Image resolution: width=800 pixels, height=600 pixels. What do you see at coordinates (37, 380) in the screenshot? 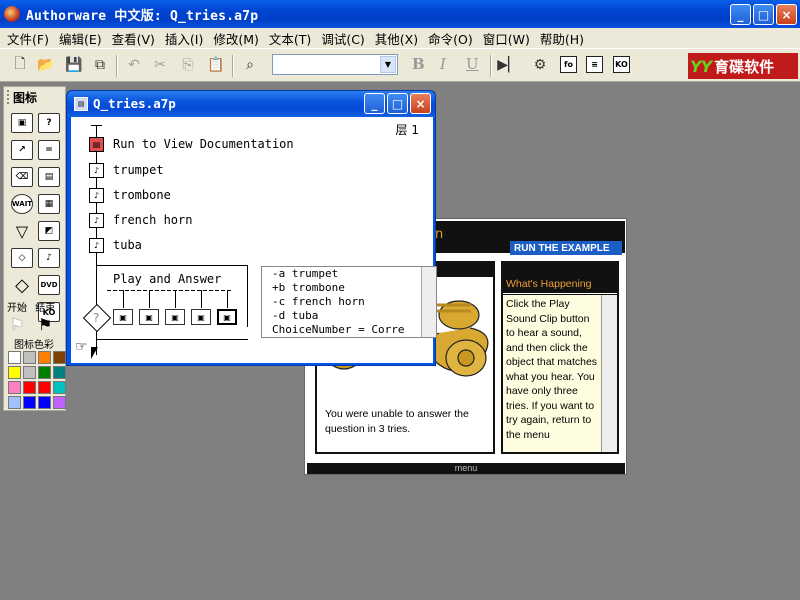
I see `icon-color-swatches` at bounding box center [37, 380].